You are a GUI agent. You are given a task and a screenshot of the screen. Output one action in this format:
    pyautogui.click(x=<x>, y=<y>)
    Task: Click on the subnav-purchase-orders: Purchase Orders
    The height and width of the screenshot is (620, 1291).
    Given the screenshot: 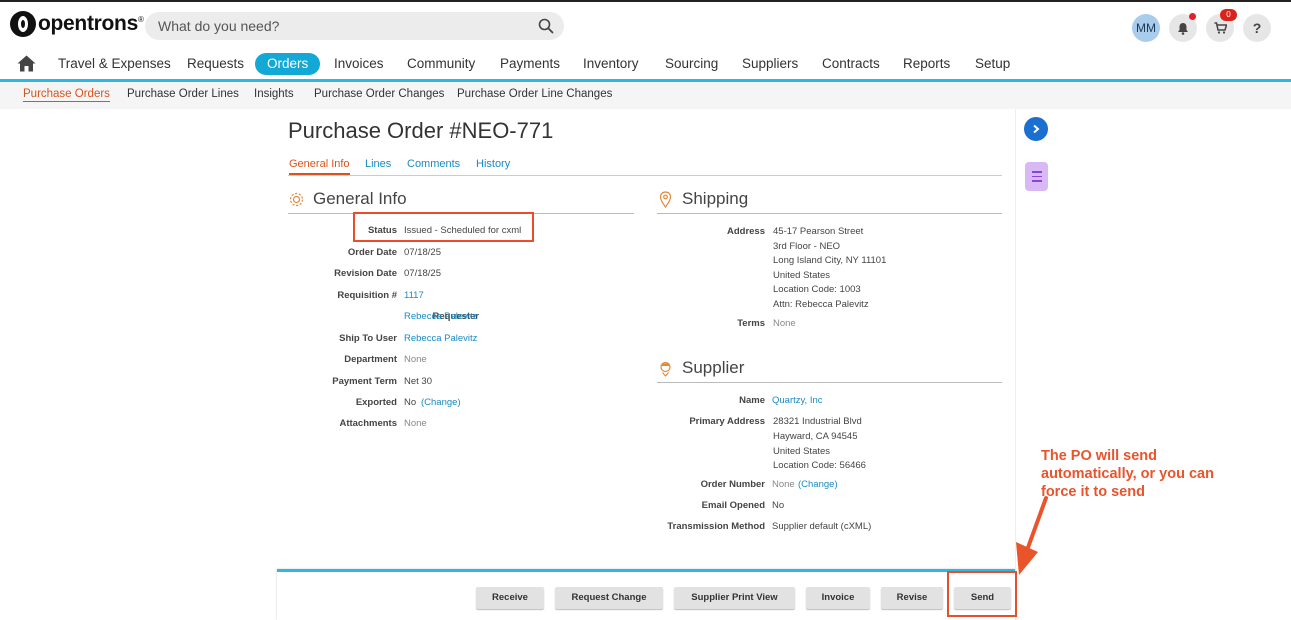 What is the action you would take?
    pyautogui.click(x=66, y=95)
    